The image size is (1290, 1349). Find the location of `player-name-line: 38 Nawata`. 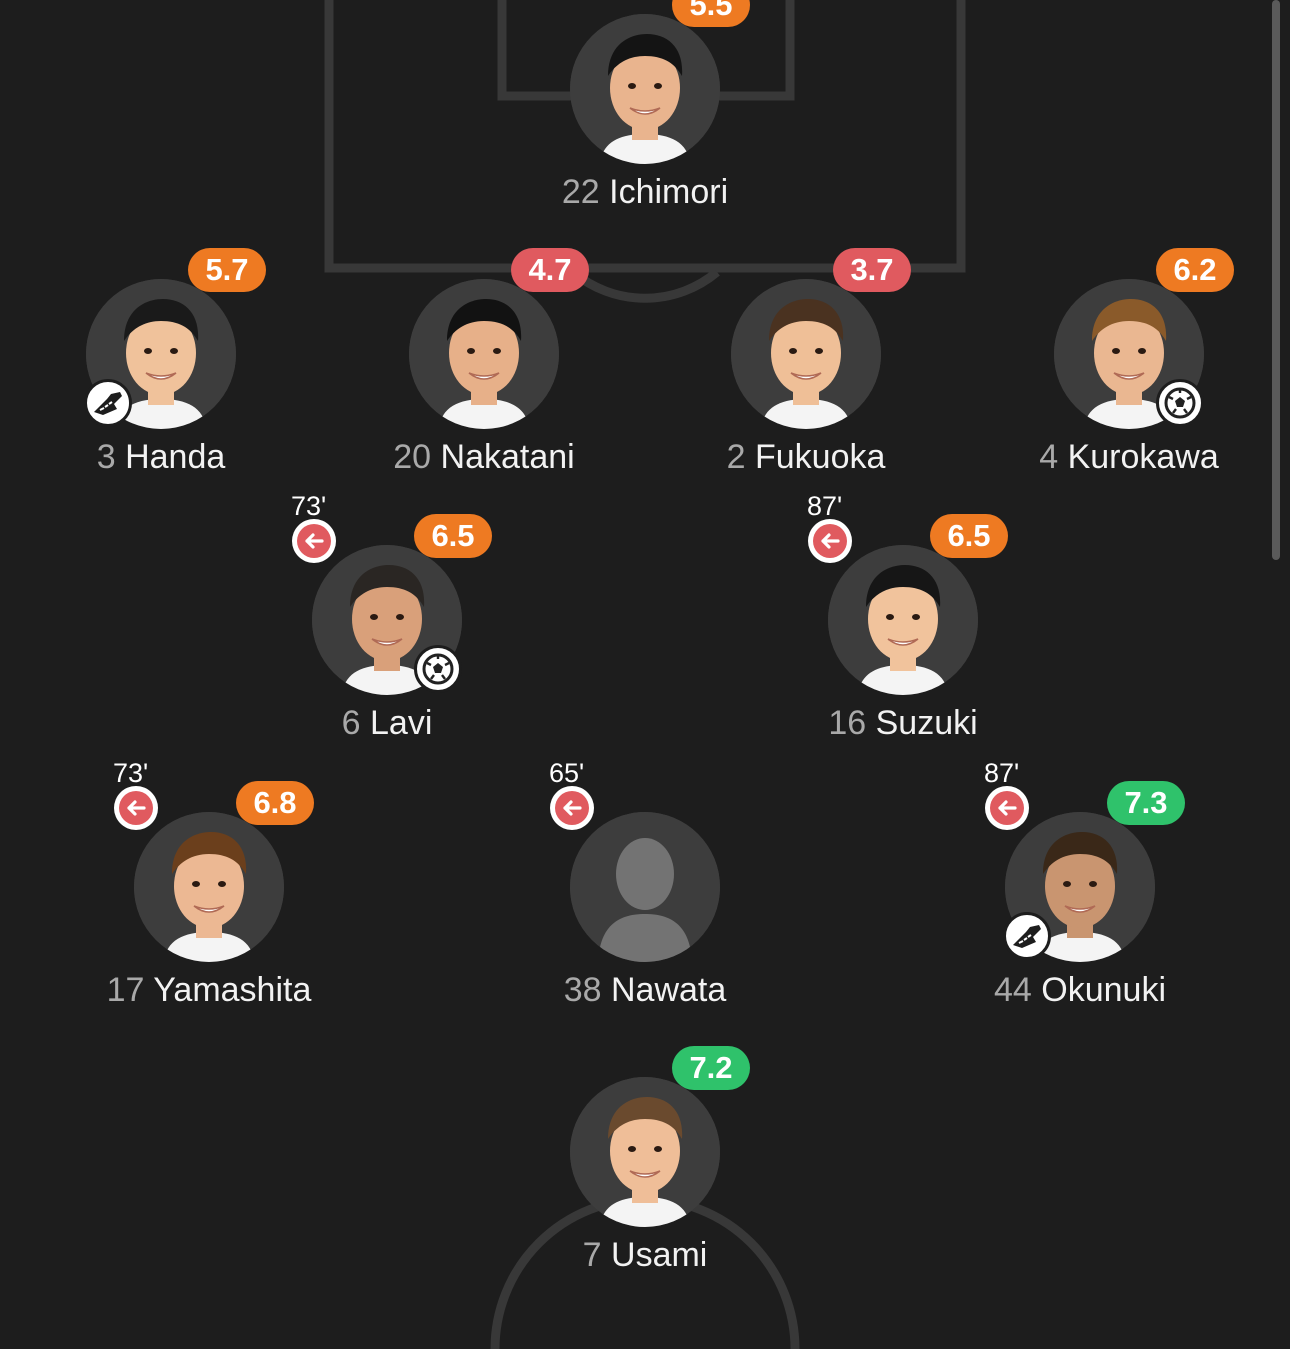

player-name-line: 38 Nawata is located at coordinates (645, 990).